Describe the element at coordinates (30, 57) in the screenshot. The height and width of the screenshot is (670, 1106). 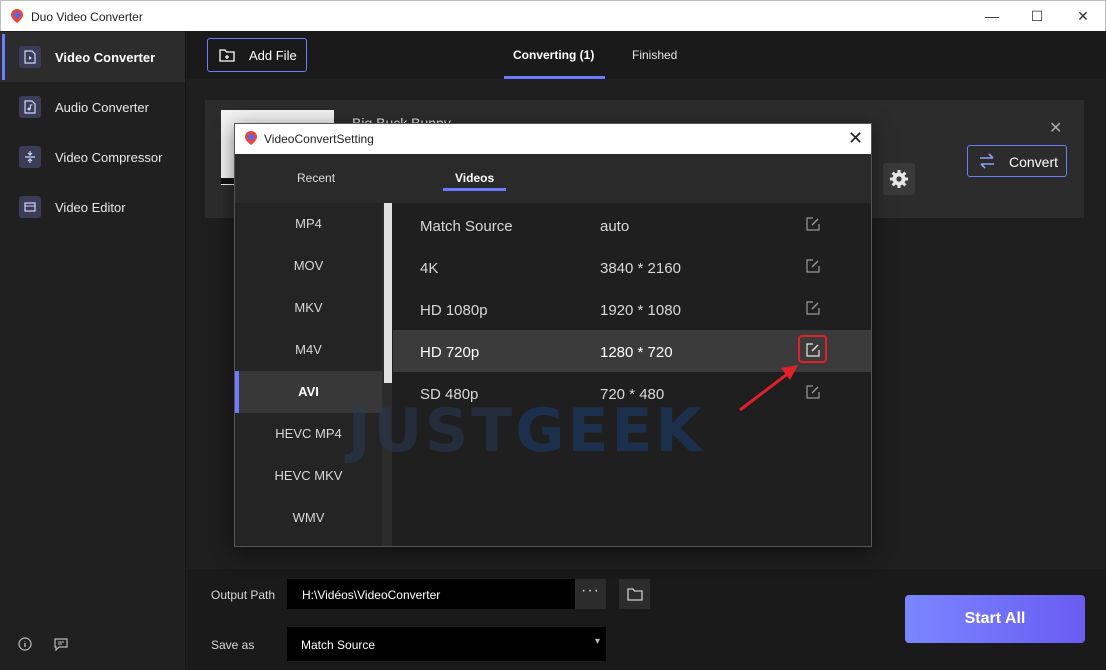
I see `video-file-icon` at that location.